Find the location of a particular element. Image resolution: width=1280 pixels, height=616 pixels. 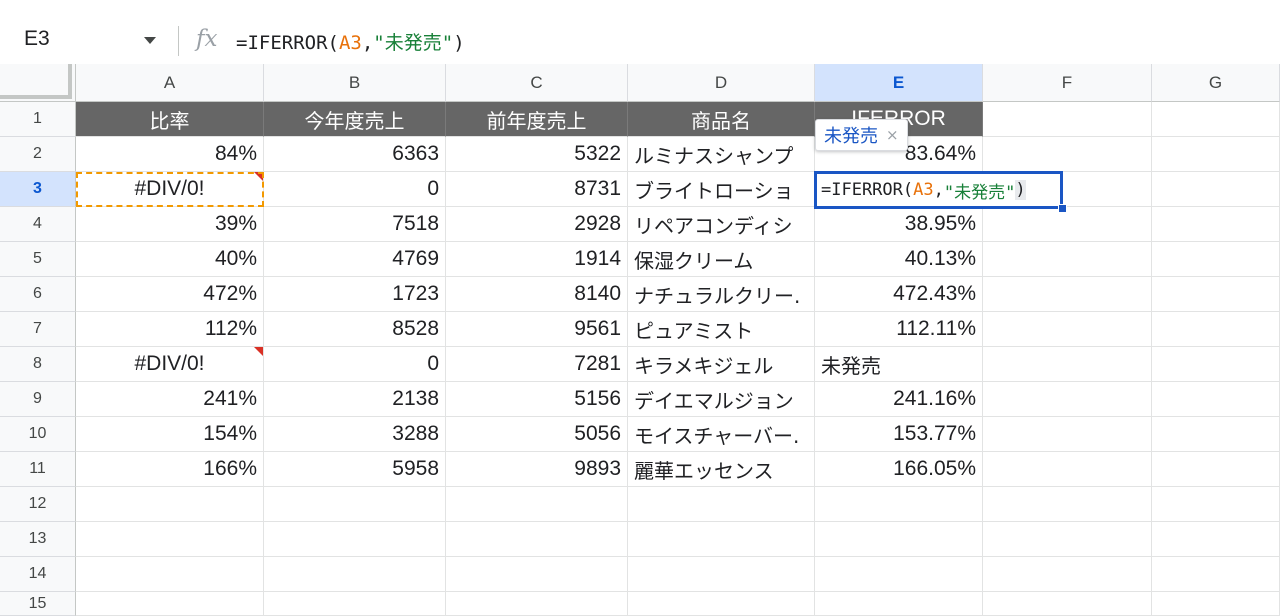

cell-g11 is located at coordinates (1216, 469).